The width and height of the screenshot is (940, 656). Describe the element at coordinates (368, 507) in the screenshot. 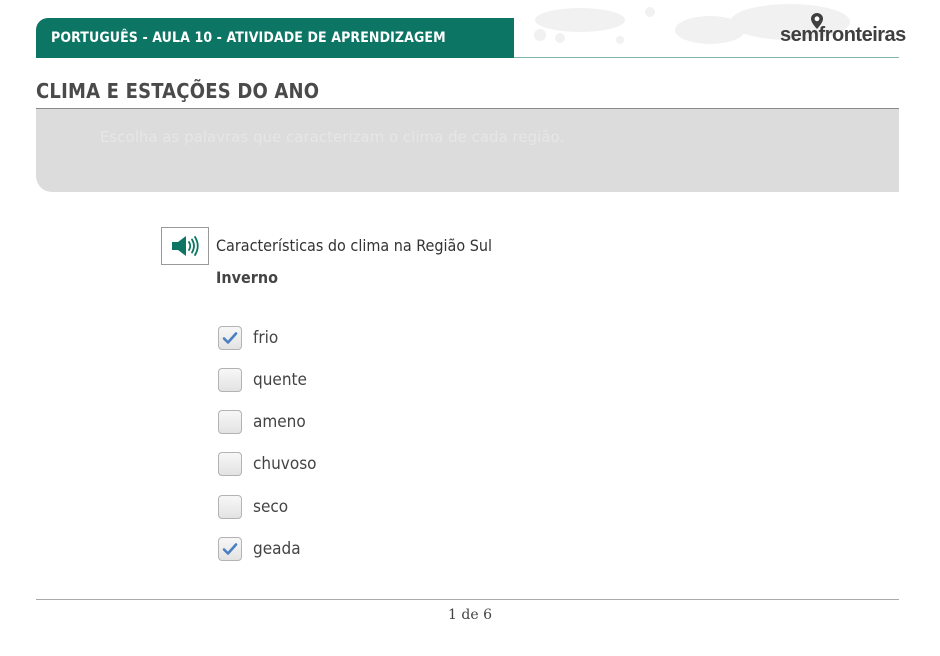

I see `option-seco: seco` at that location.